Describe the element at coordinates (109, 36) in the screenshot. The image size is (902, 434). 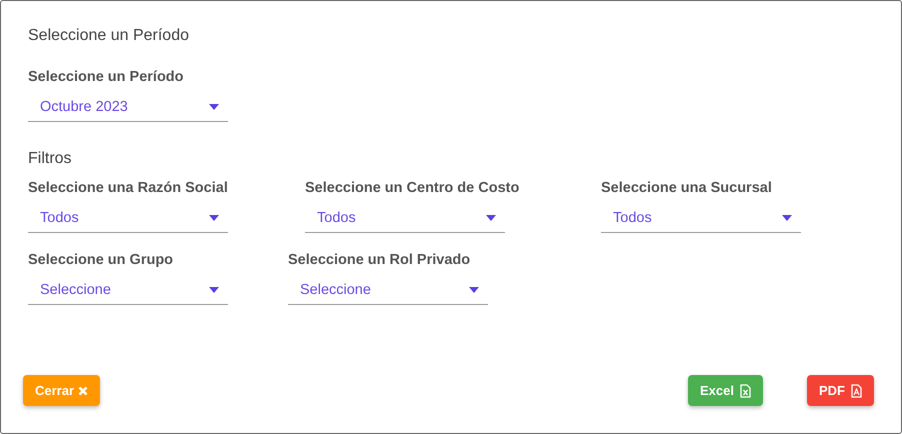
I see `dialog-title: Seleccione un Período` at that location.